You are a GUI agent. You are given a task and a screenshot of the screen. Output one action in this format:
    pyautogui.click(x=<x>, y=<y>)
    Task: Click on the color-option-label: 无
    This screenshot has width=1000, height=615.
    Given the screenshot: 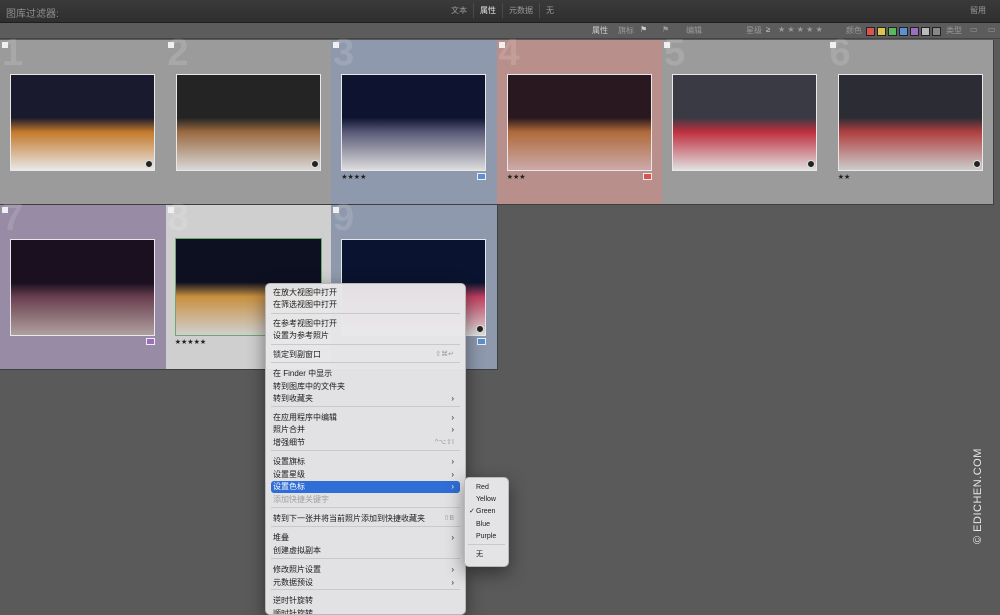 What is the action you would take?
    pyautogui.click(x=479, y=554)
    